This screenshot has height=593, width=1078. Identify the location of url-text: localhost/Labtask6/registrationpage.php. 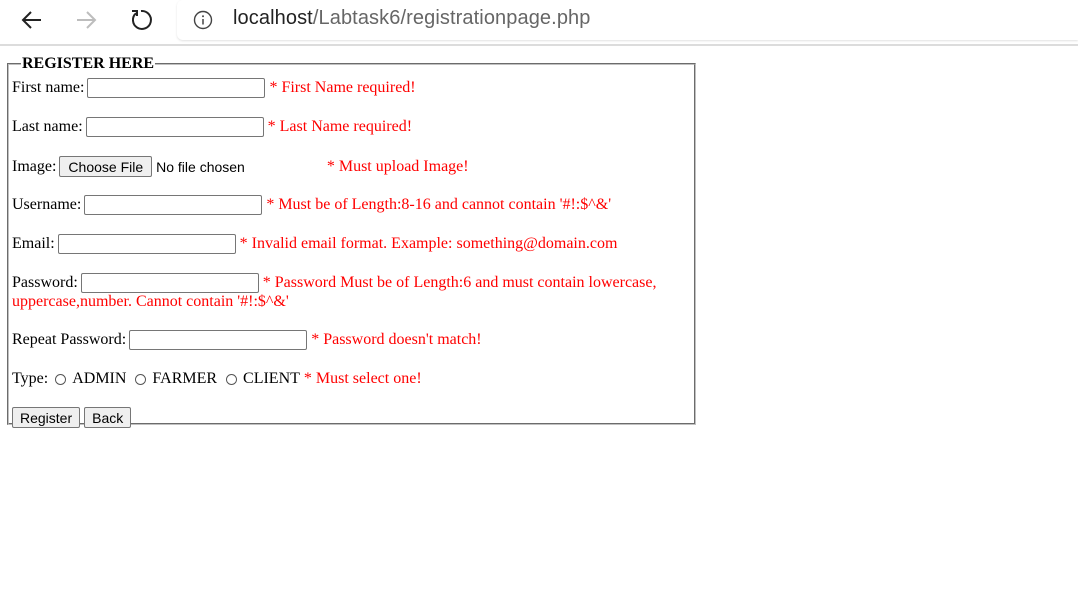
(411, 18).